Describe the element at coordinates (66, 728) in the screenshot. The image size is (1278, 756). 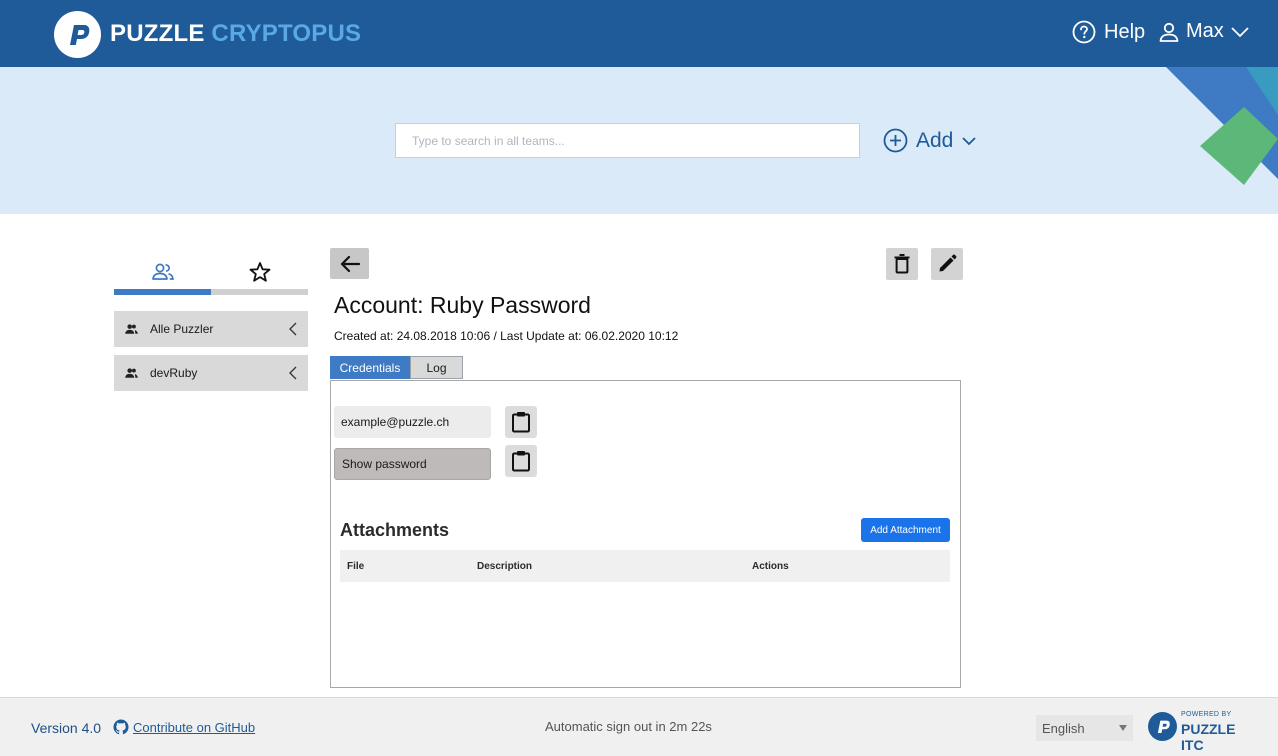
I see `version-label: Version 4.0` at that location.